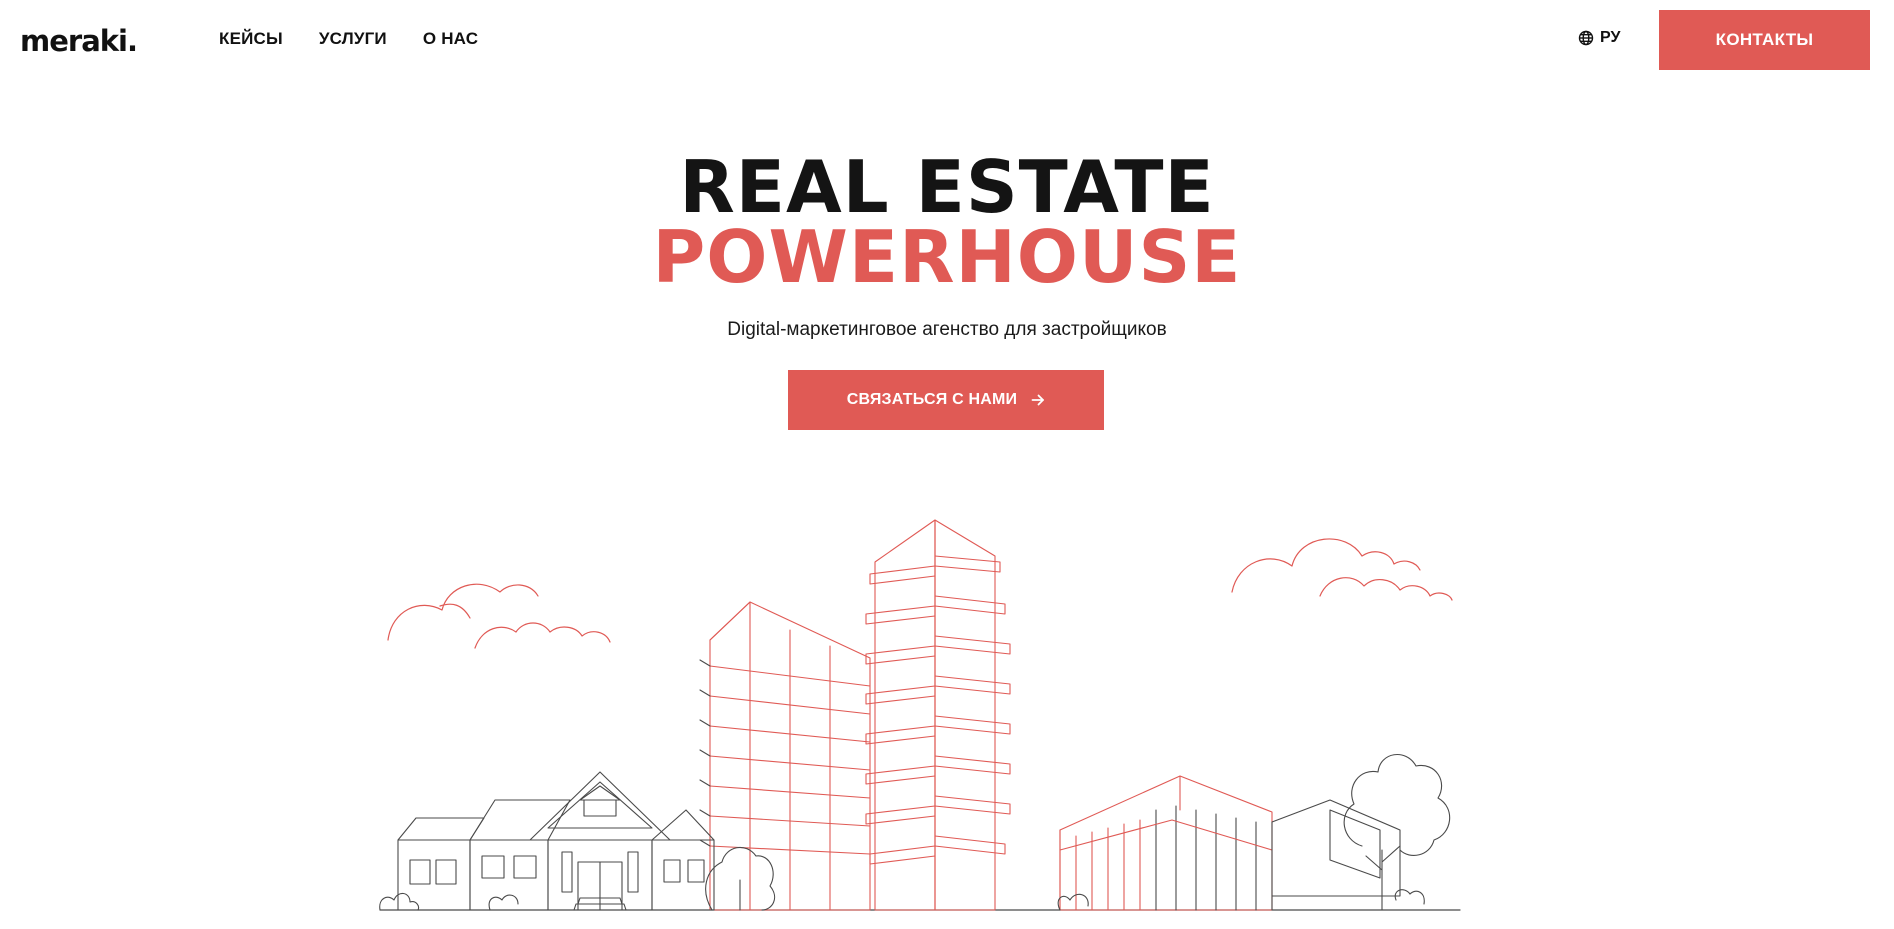 The height and width of the screenshot is (929, 1894). I want to click on nav-item-about: О НАС, so click(450, 39).